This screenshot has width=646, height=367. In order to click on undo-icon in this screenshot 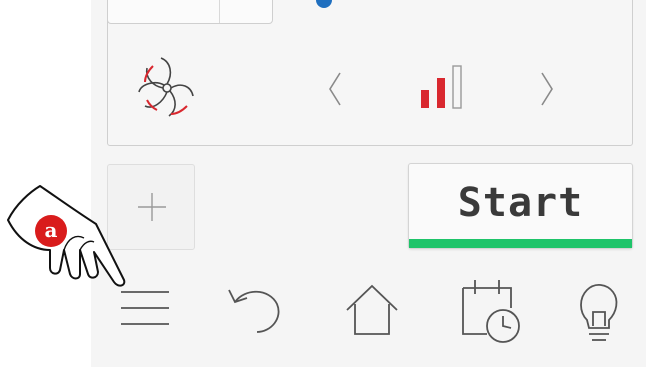, I will do `click(255, 308)`.